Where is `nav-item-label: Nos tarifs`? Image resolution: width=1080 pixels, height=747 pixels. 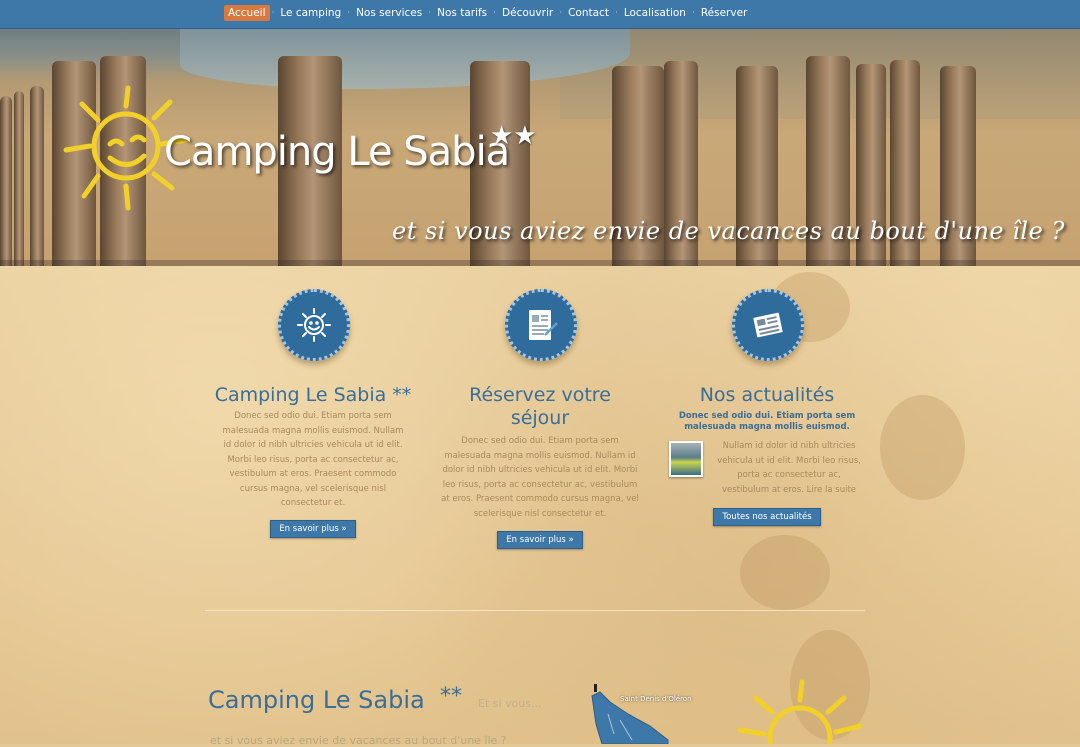 nav-item-label: Nos tarifs is located at coordinates (462, 13).